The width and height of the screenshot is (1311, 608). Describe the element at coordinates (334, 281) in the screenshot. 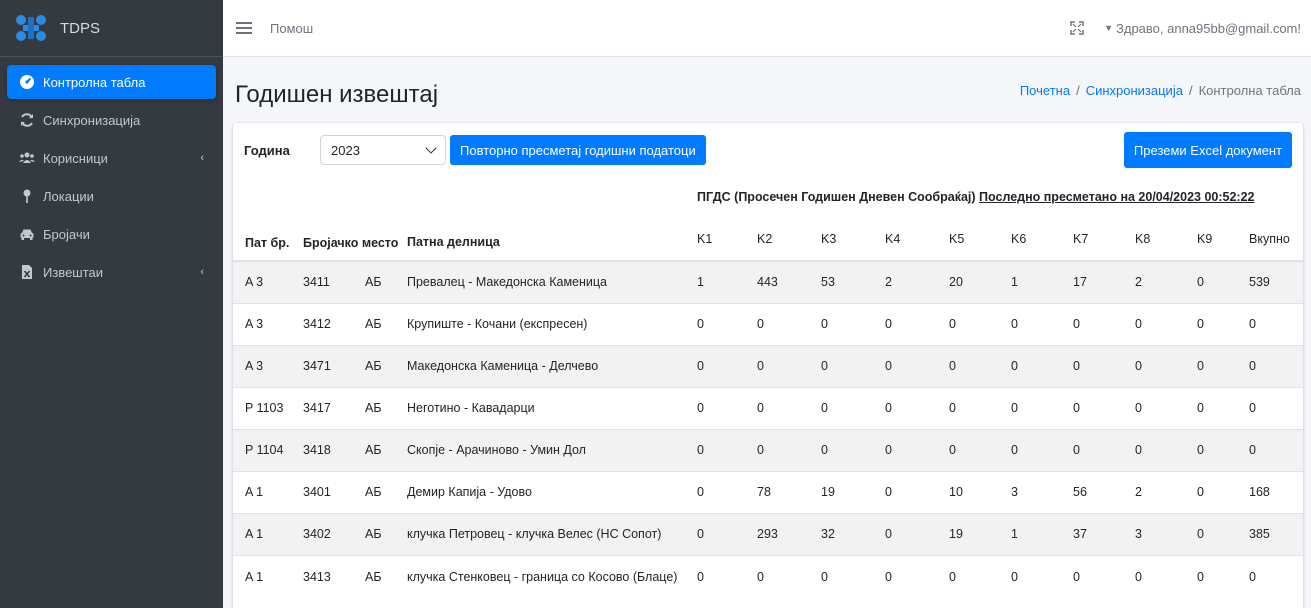

I see `cell-counter-site: 3411` at that location.